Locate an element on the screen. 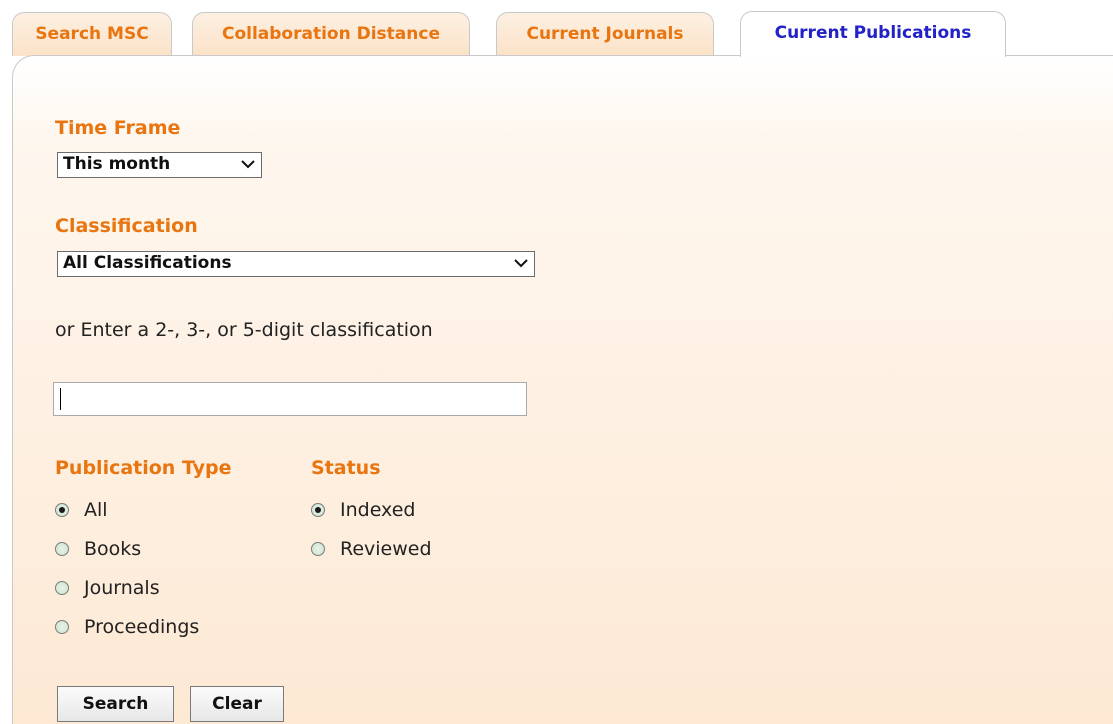 Image resolution: width=1113 pixels, height=724 pixels. status-option-reviewed: Reviewed is located at coordinates (371, 549).